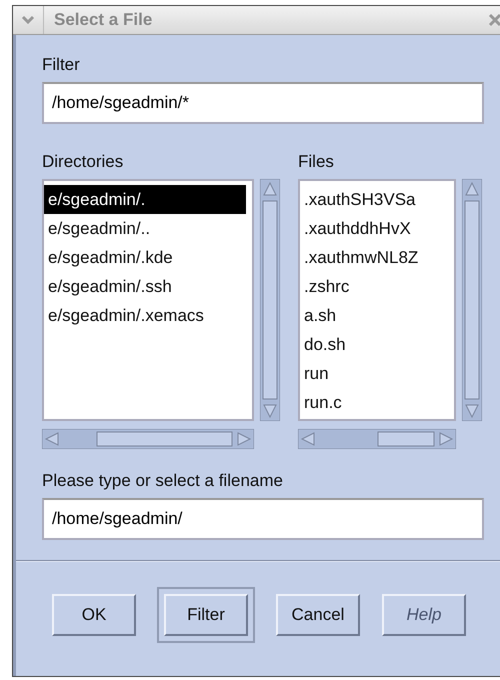 Image resolution: width=500 pixels, height=680 pixels. I want to click on list-item: run.c, so click(374, 402).